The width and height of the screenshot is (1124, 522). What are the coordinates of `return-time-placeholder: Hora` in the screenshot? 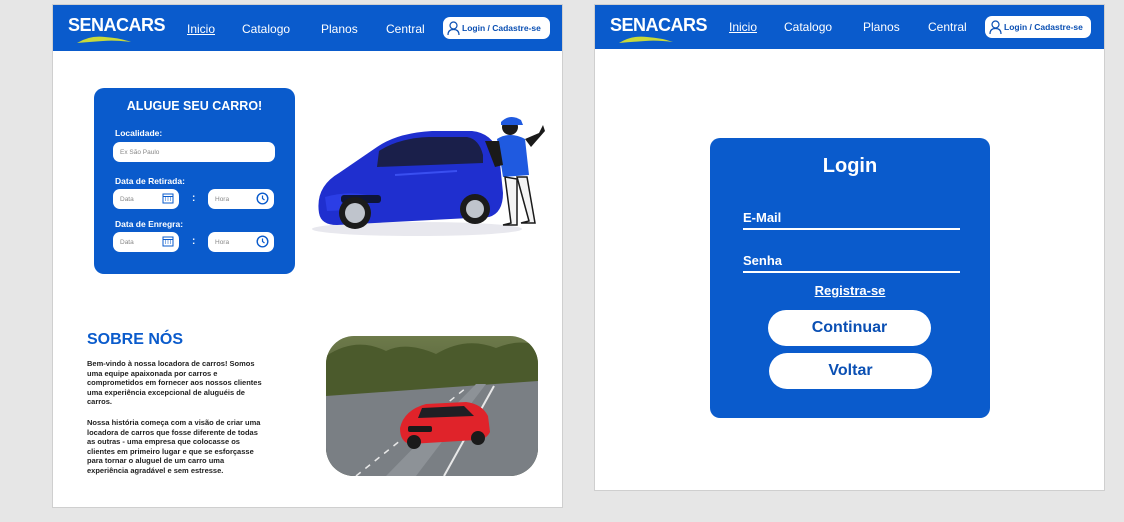 It's located at (222, 242).